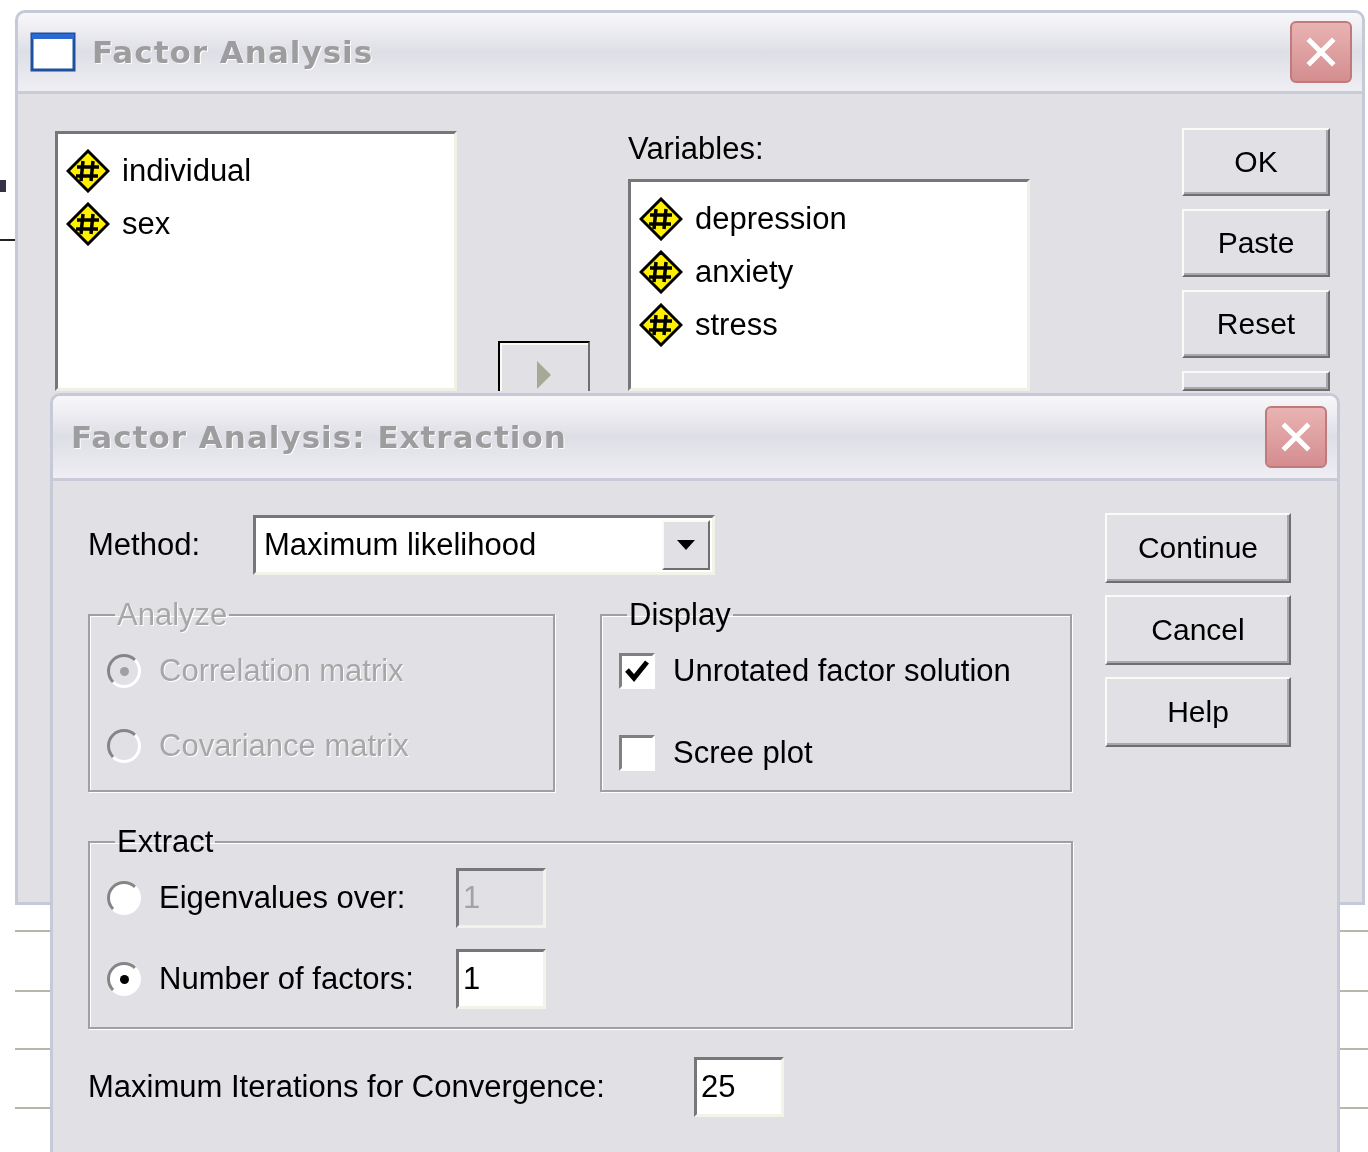 The width and height of the screenshot is (1368, 1152). Describe the element at coordinates (3, 186) in the screenshot. I see `edge-mark` at that location.